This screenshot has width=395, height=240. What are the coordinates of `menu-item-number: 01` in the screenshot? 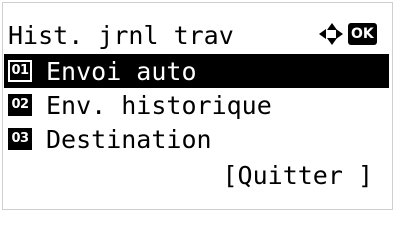 It's located at (20, 71).